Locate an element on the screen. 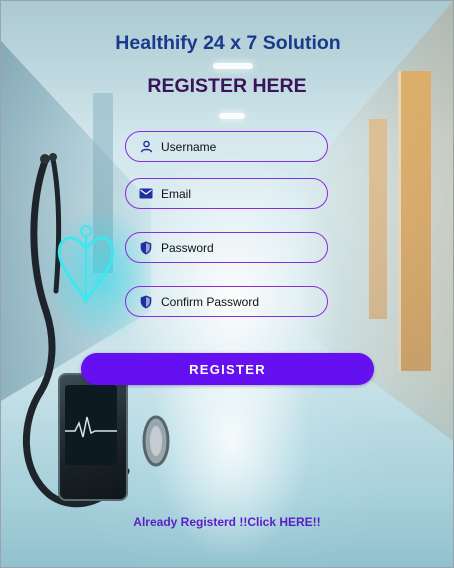 Image resolution: width=454 pixels, height=568 pixels. person-icon is located at coordinates (146, 147).